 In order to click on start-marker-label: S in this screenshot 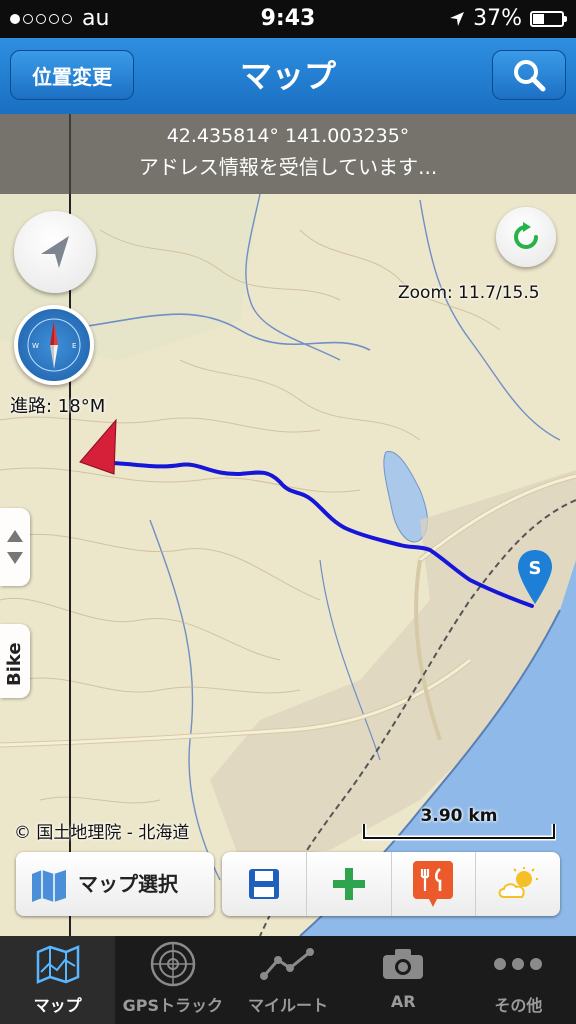, I will do `click(535, 568)`.